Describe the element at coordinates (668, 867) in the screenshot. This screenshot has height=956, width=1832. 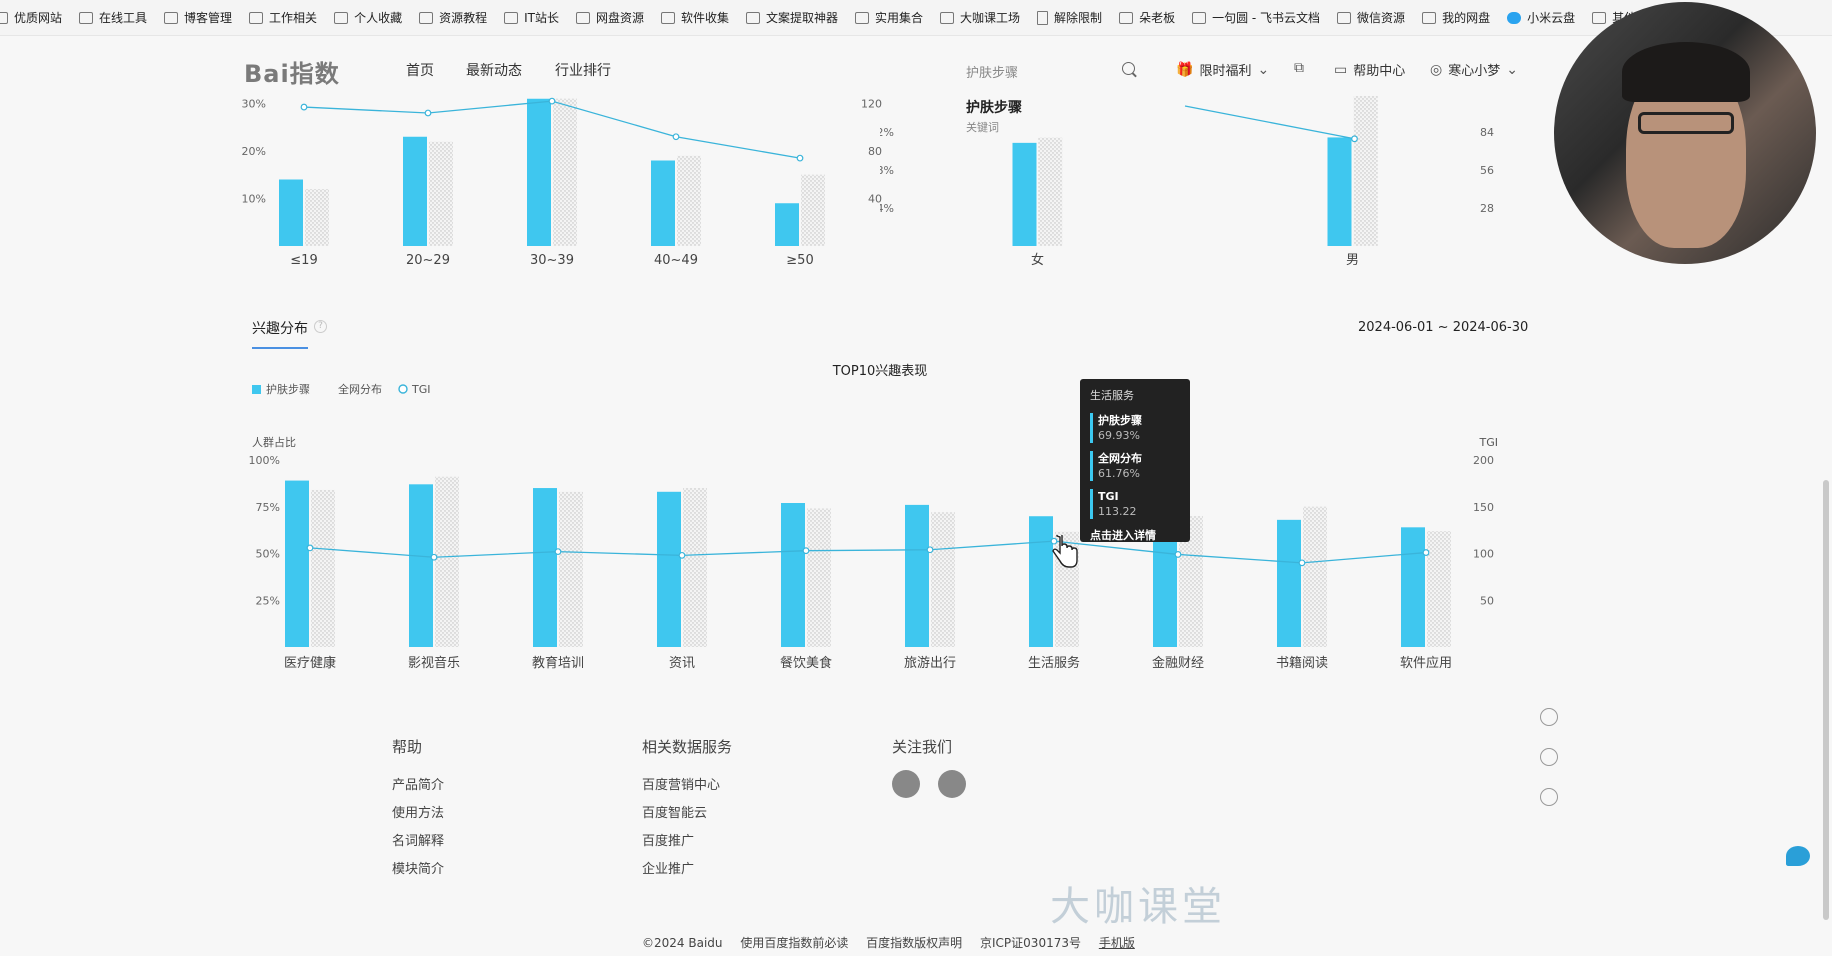
I see `footer-service-link: 企业推广` at that location.